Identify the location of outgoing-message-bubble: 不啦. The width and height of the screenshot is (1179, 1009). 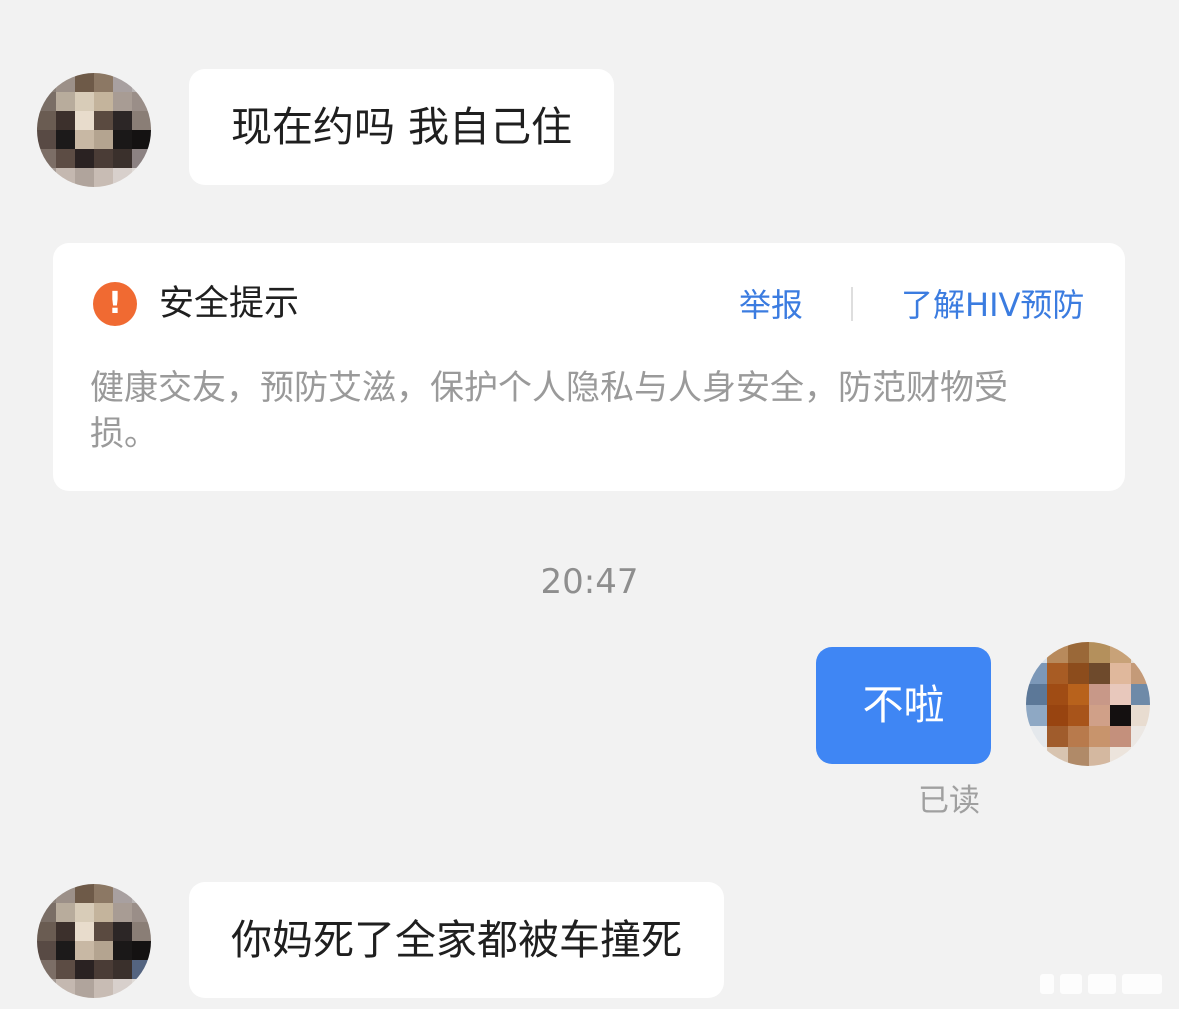
(903, 705).